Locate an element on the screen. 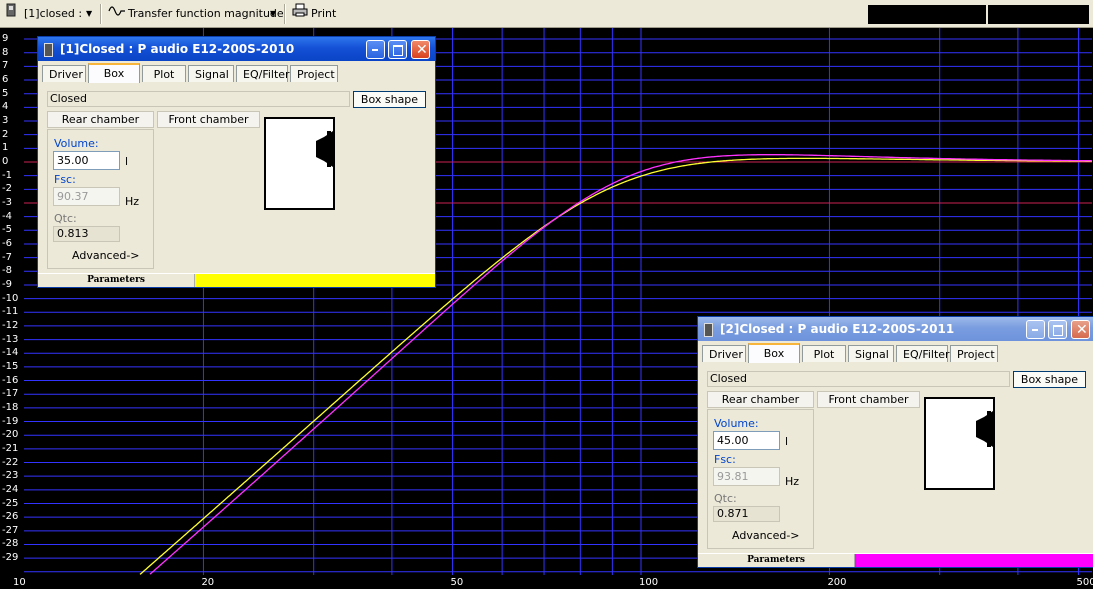  y-tick-label: -12 is located at coordinates (10, 325).